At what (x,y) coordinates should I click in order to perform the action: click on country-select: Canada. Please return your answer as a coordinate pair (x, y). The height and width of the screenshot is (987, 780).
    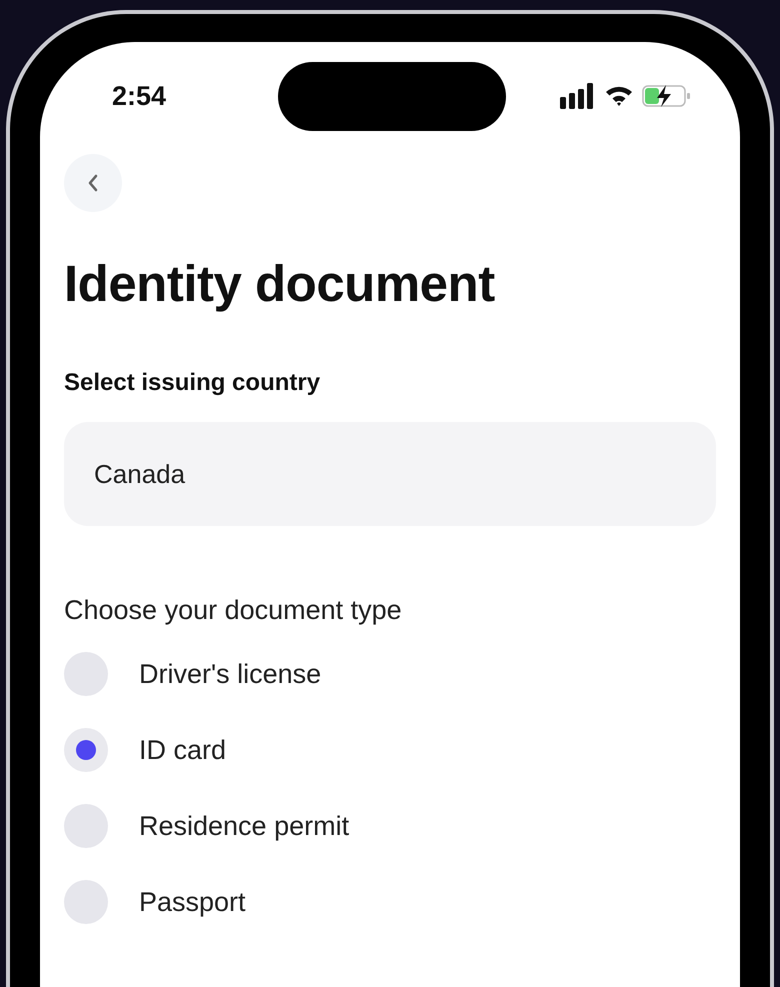
    Looking at the image, I should click on (390, 474).